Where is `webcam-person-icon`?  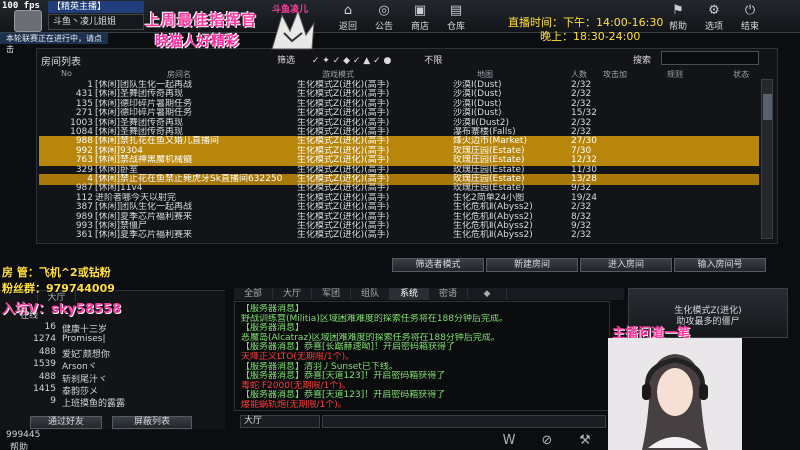
webcam-person-icon is located at coordinates (675, 394).